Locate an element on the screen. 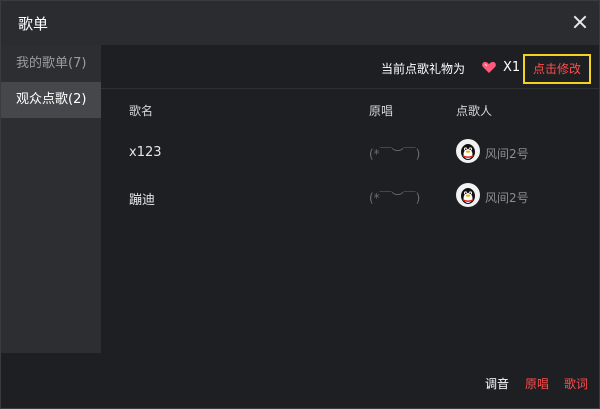  tune-button: 调音 is located at coordinates (497, 383).